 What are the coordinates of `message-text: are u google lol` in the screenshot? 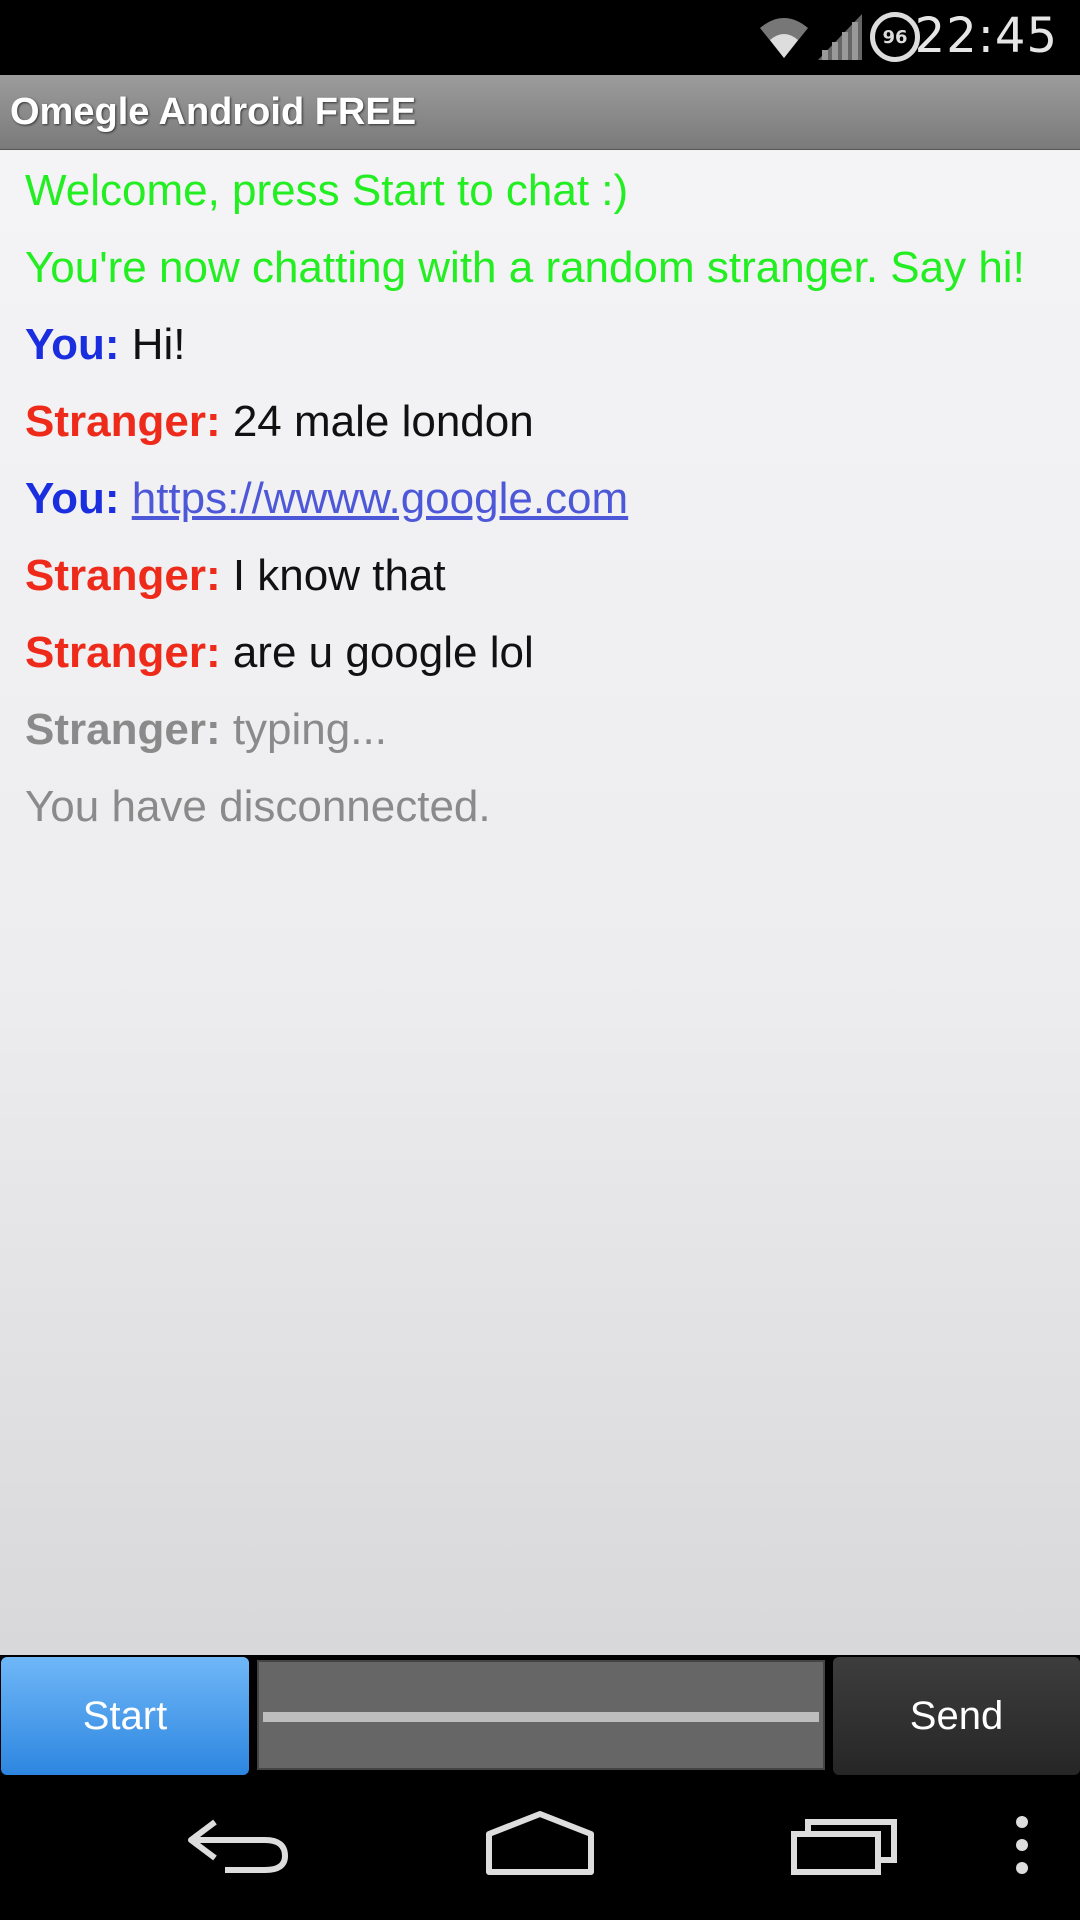 It's located at (383, 652).